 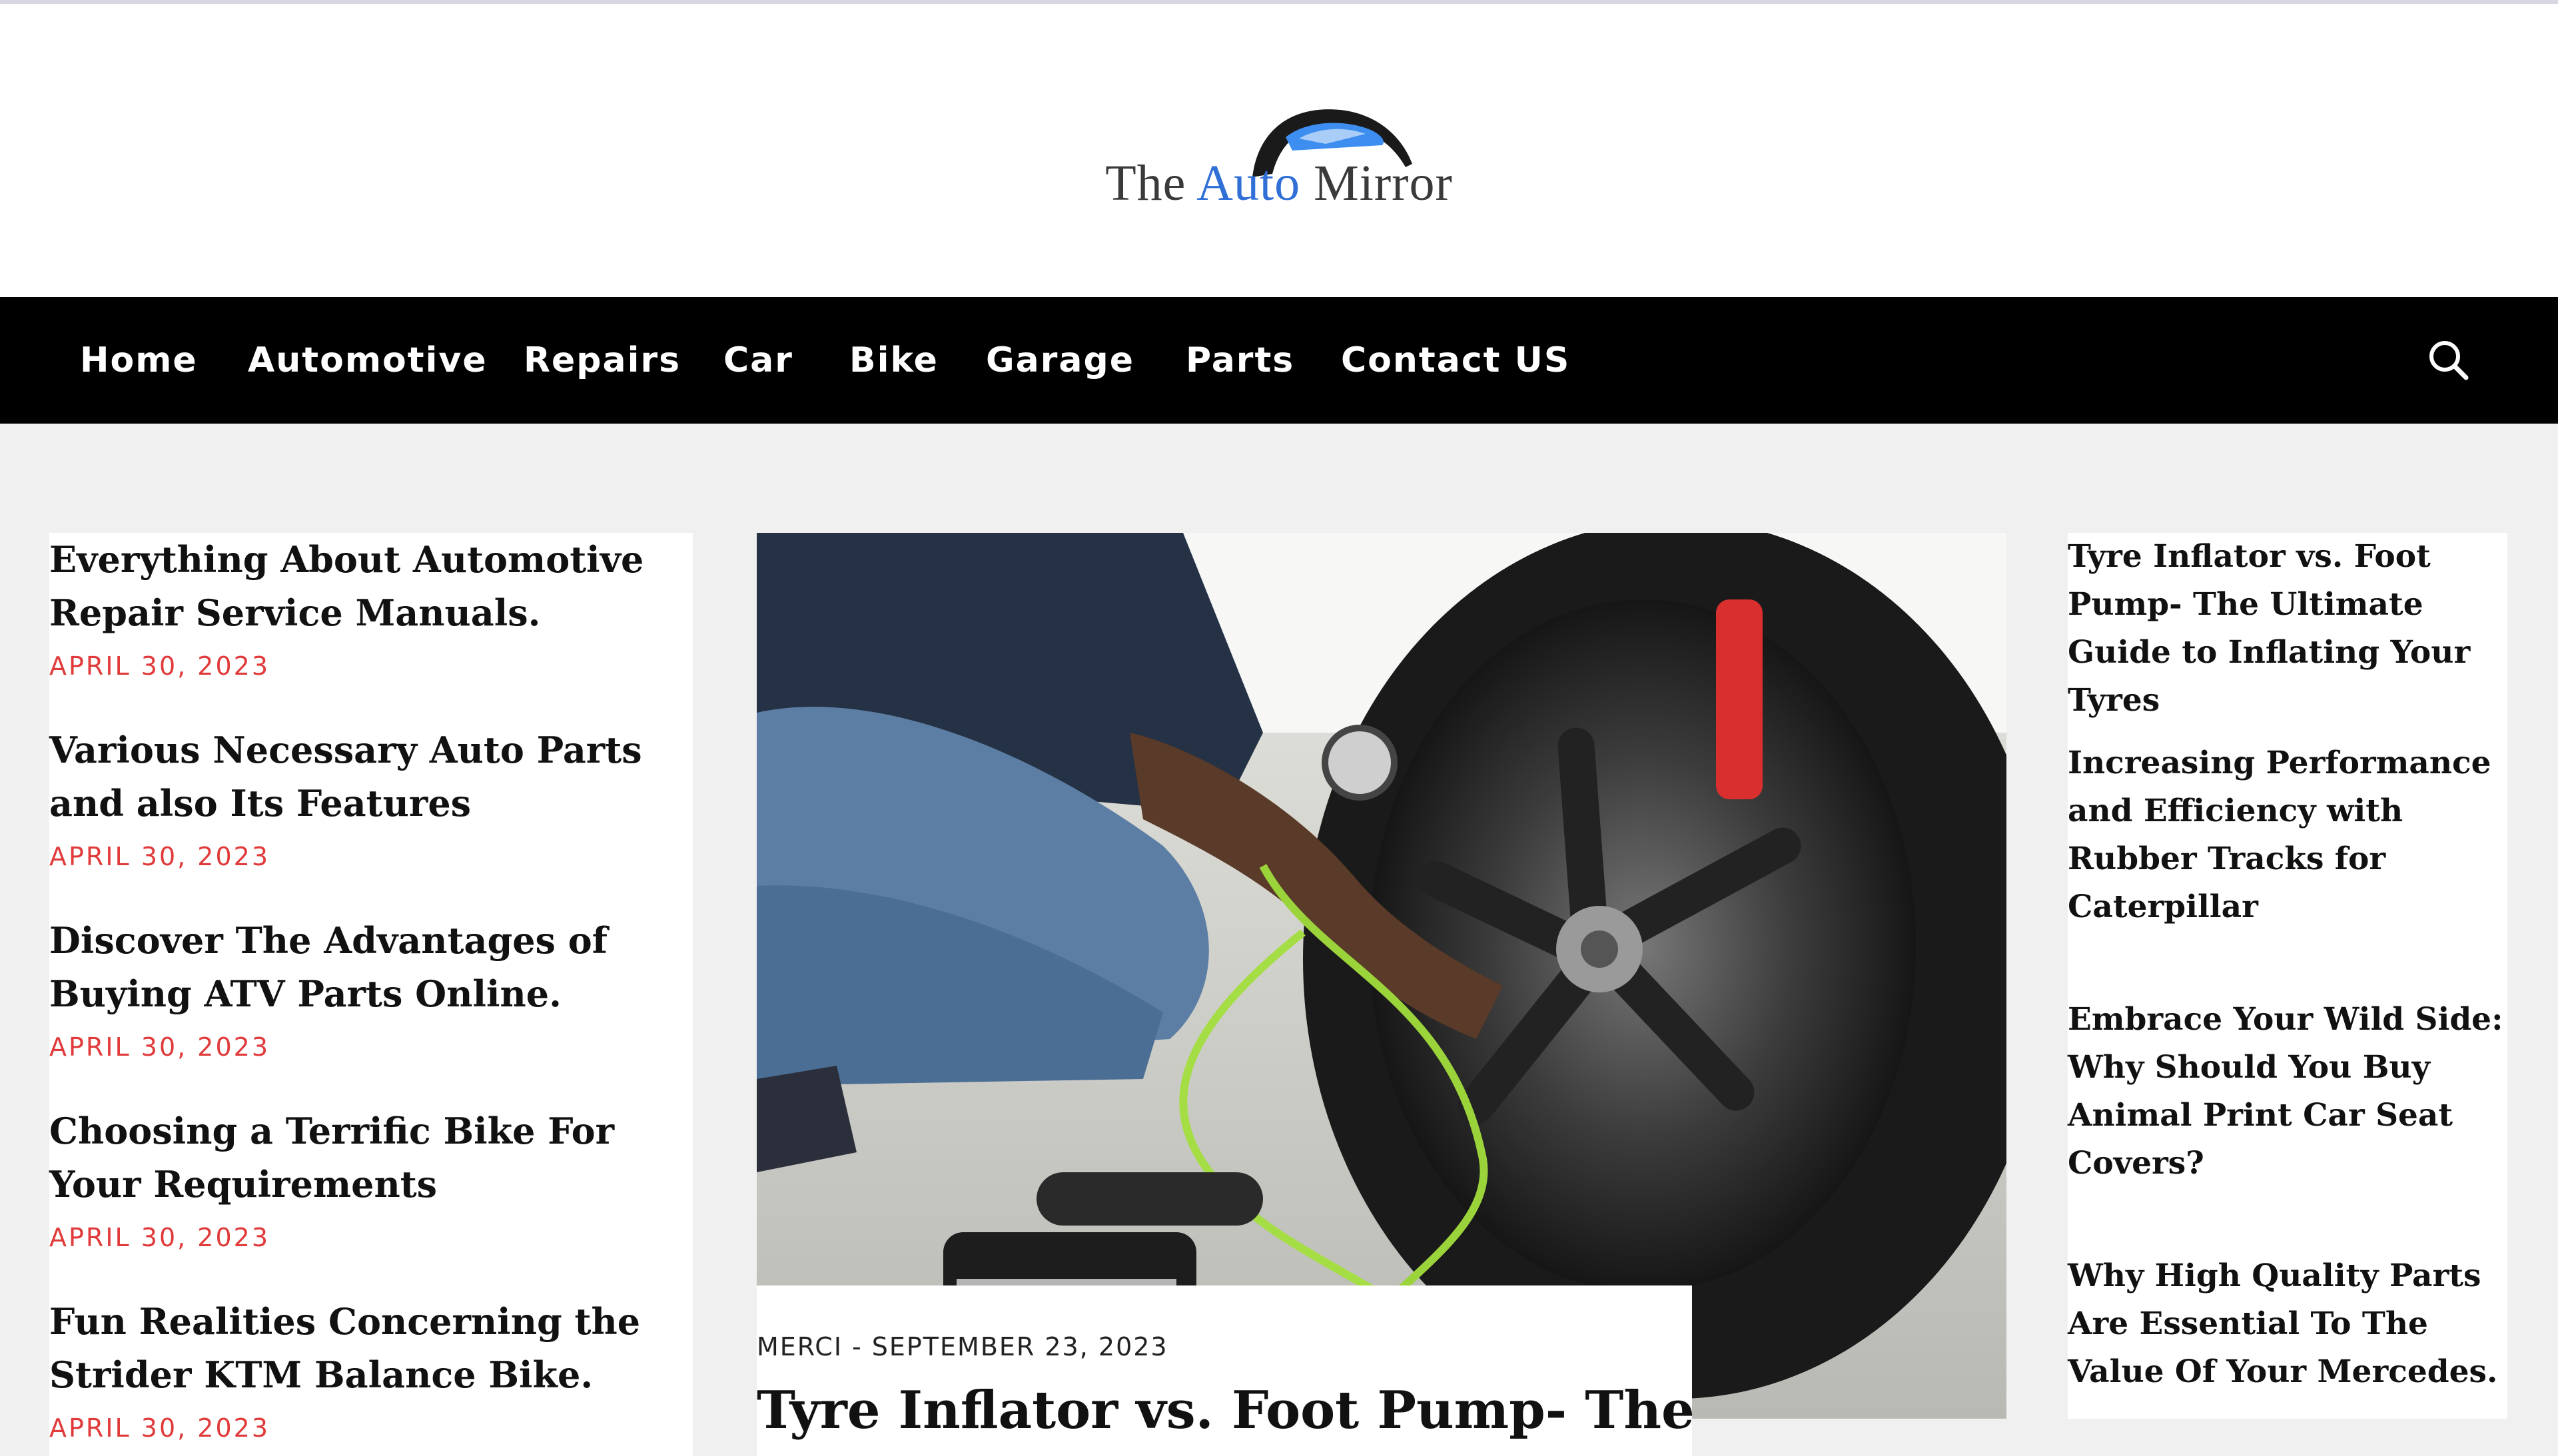 I want to click on post-author: MERCI, so click(x=800, y=1346).